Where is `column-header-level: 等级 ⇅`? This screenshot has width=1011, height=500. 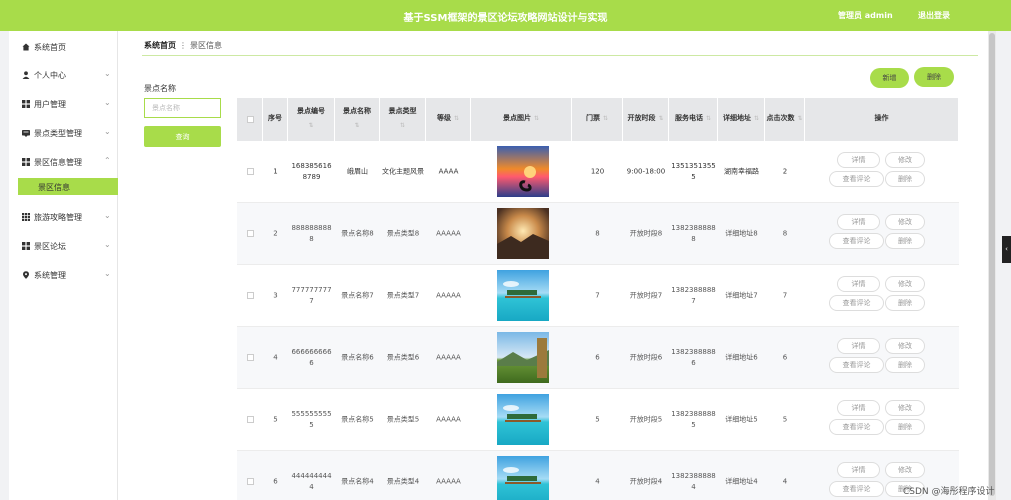
column-header-level: 等级 ⇅ is located at coordinates (448, 119).